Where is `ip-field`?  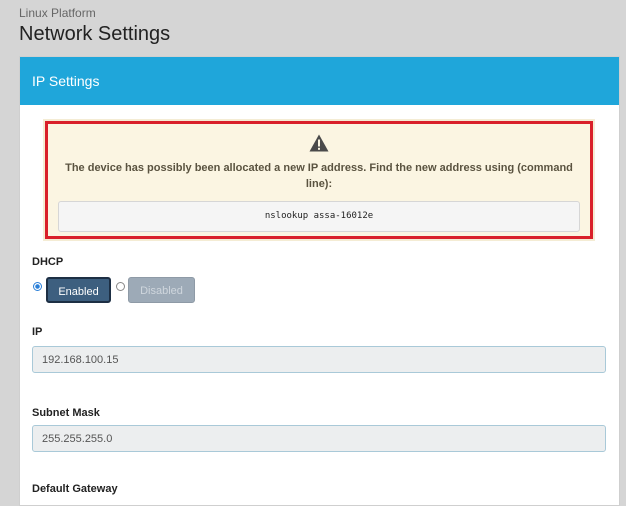 ip-field is located at coordinates (319, 359).